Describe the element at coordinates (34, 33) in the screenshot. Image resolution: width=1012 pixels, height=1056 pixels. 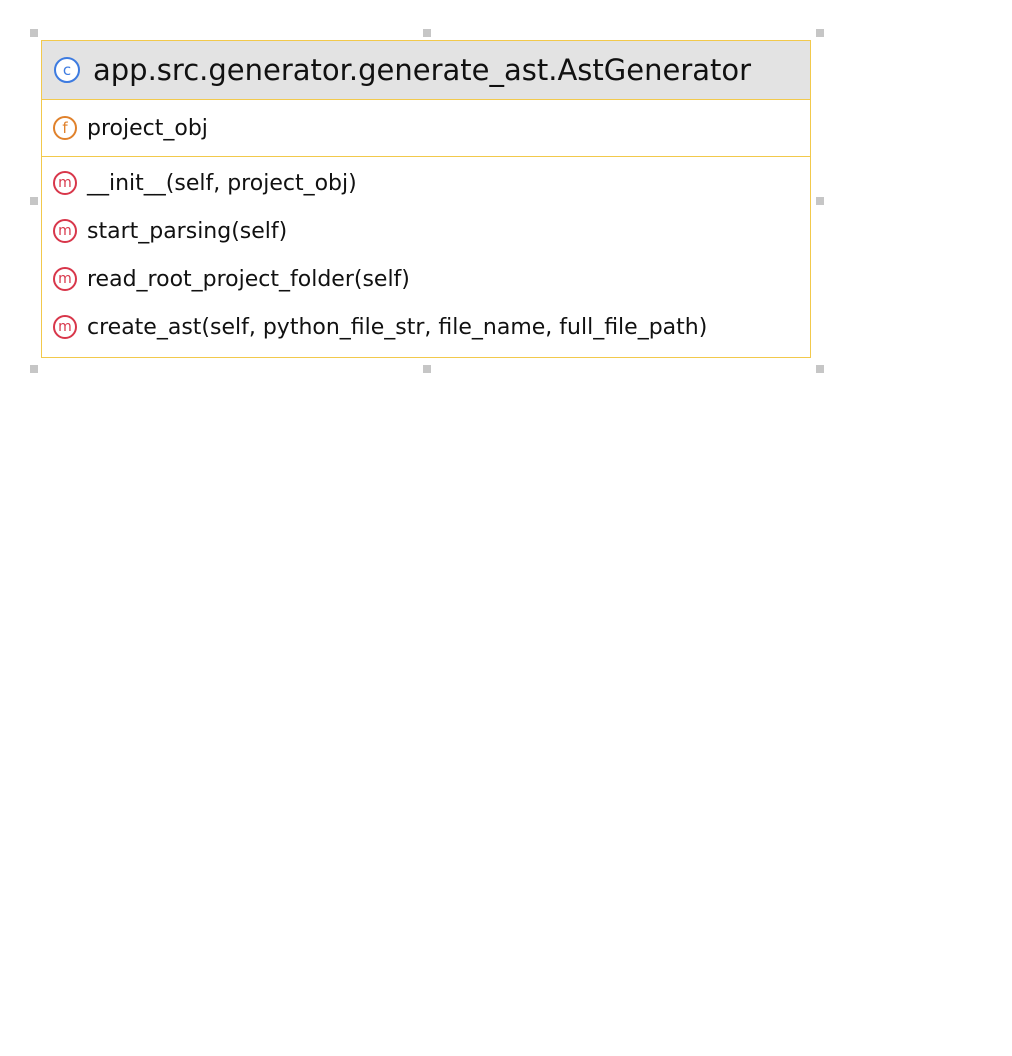
I see `resize-handle-top-left` at that location.